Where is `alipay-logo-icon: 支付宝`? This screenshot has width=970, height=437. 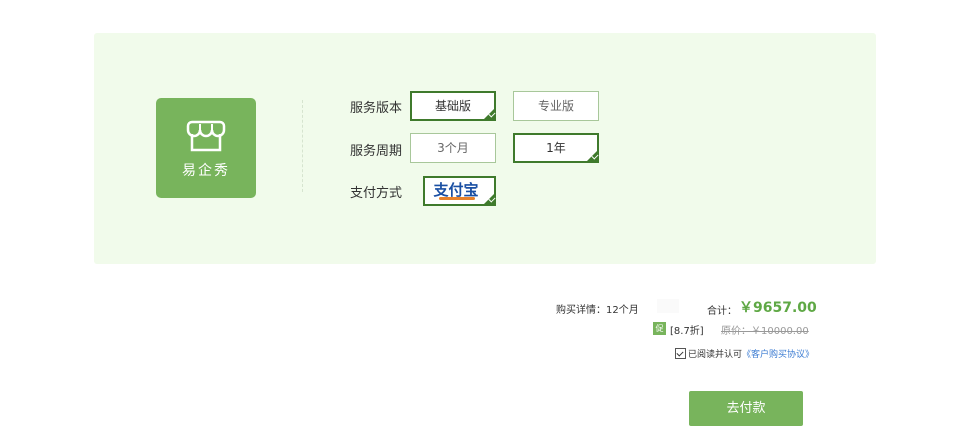 alipay-logo-icon: 支付宝 is located at coordinates (456, 191).